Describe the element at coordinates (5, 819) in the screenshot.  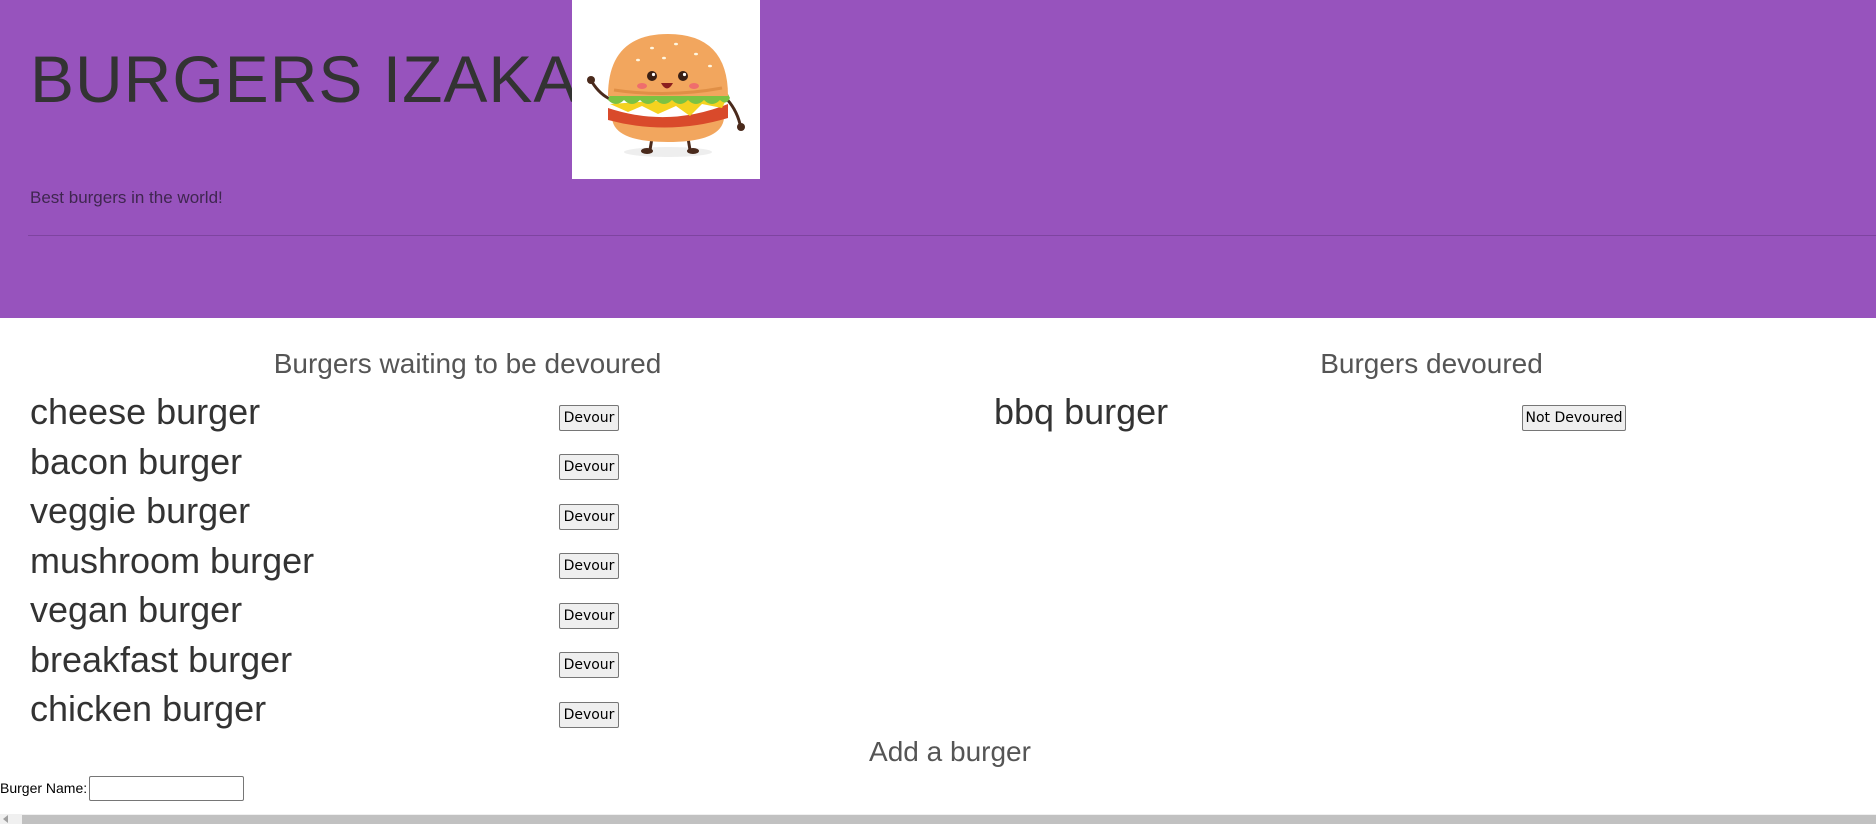
I see `scroll-left-arrow-icon` at that location.